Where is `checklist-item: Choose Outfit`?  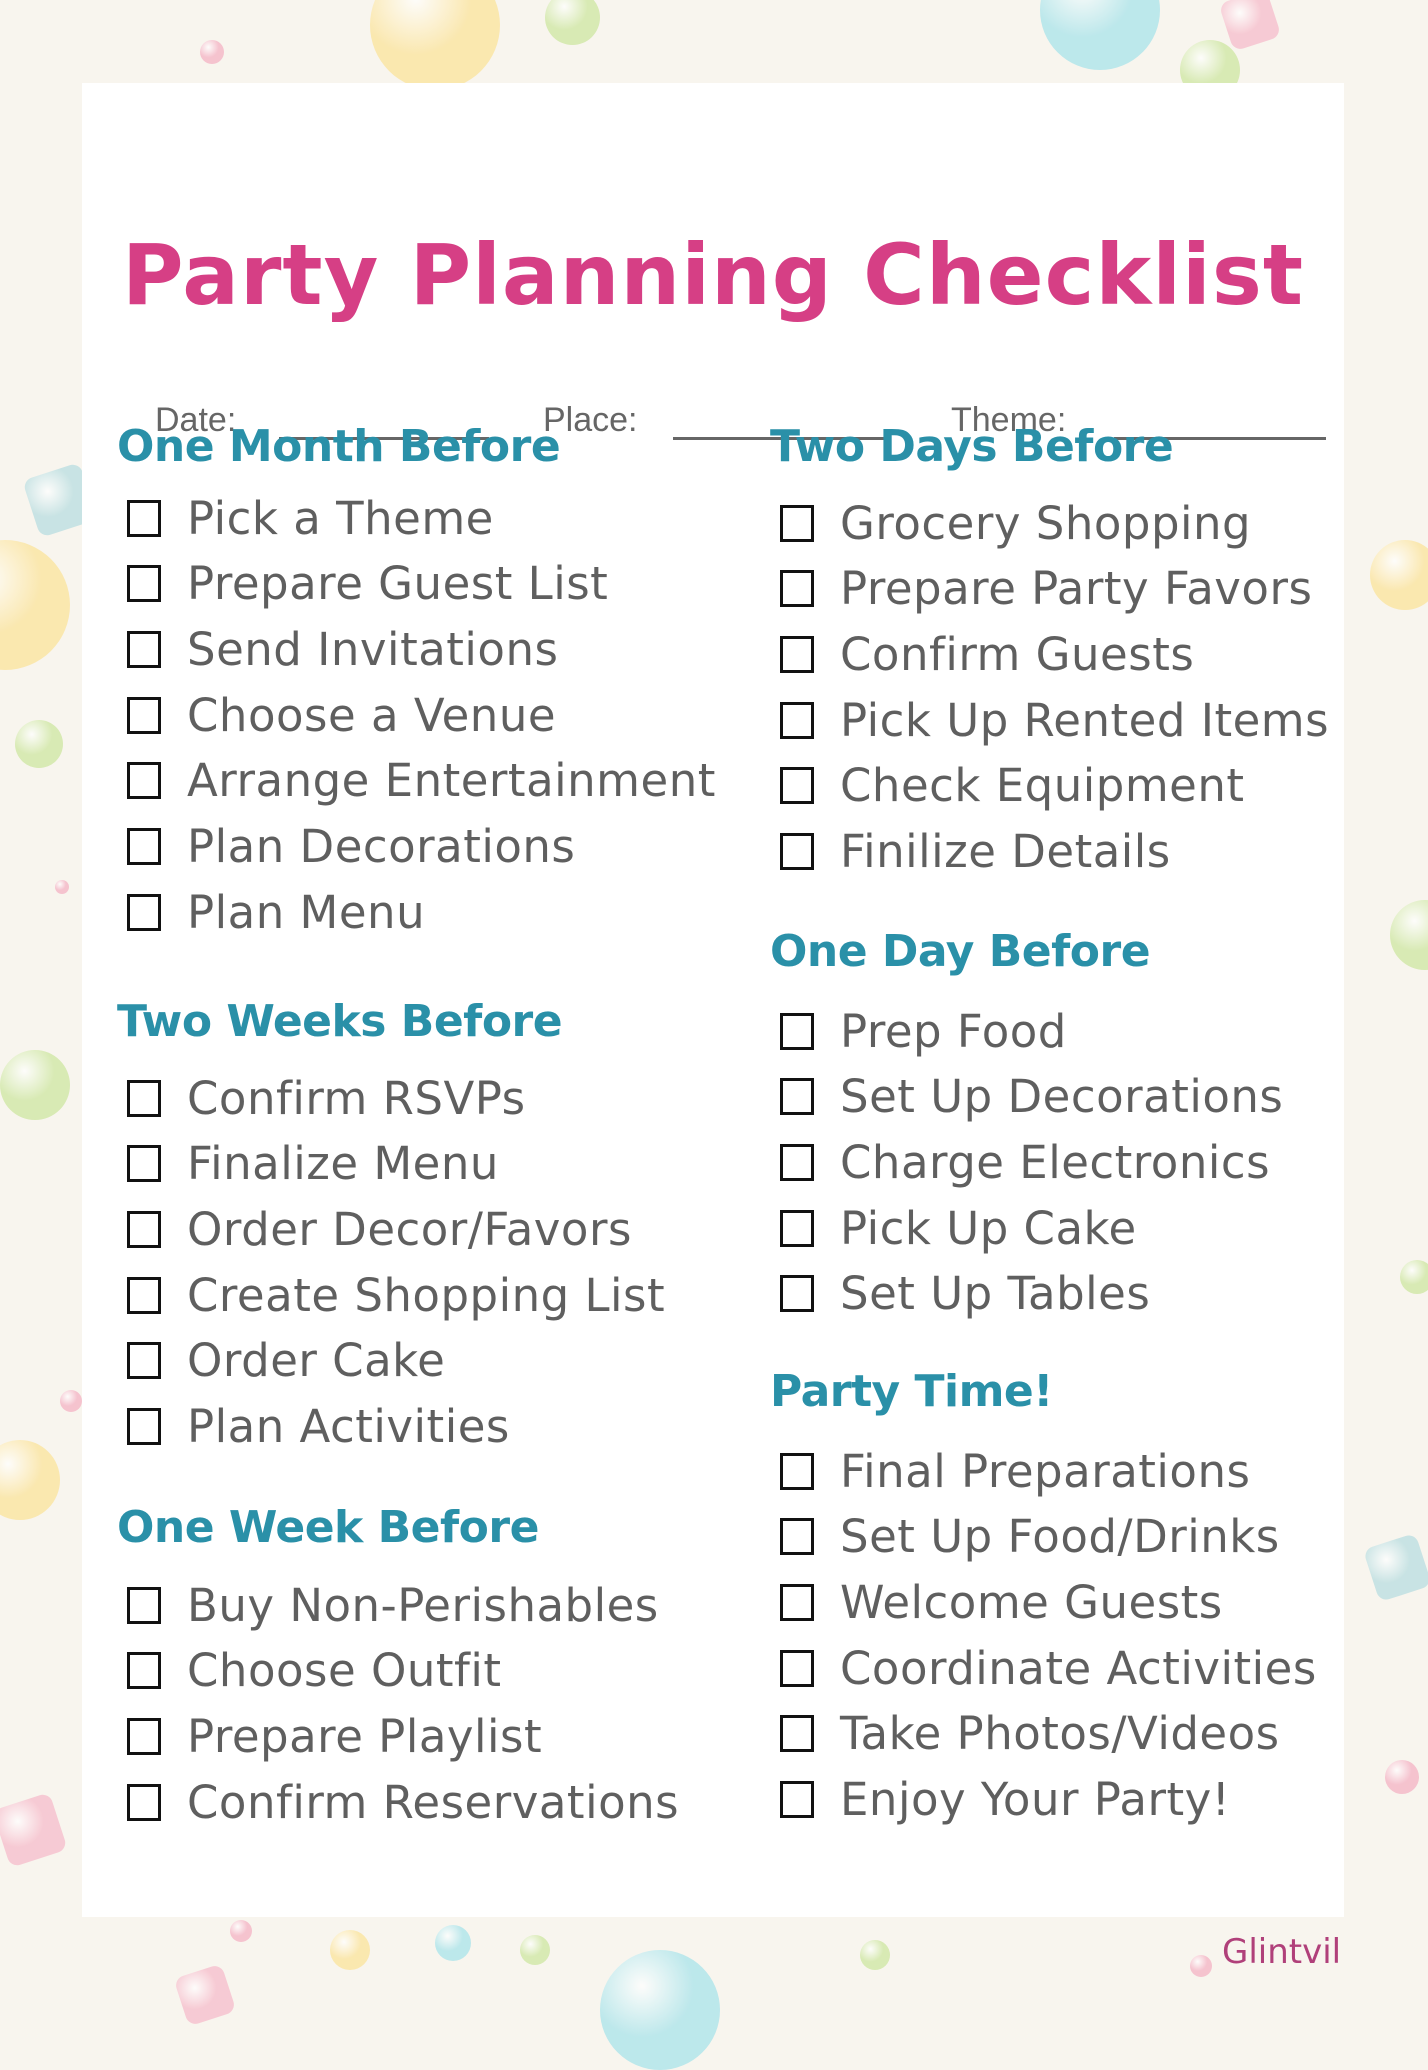 checklist-item: Choose Outfit is located at coordinates (309, 1671).